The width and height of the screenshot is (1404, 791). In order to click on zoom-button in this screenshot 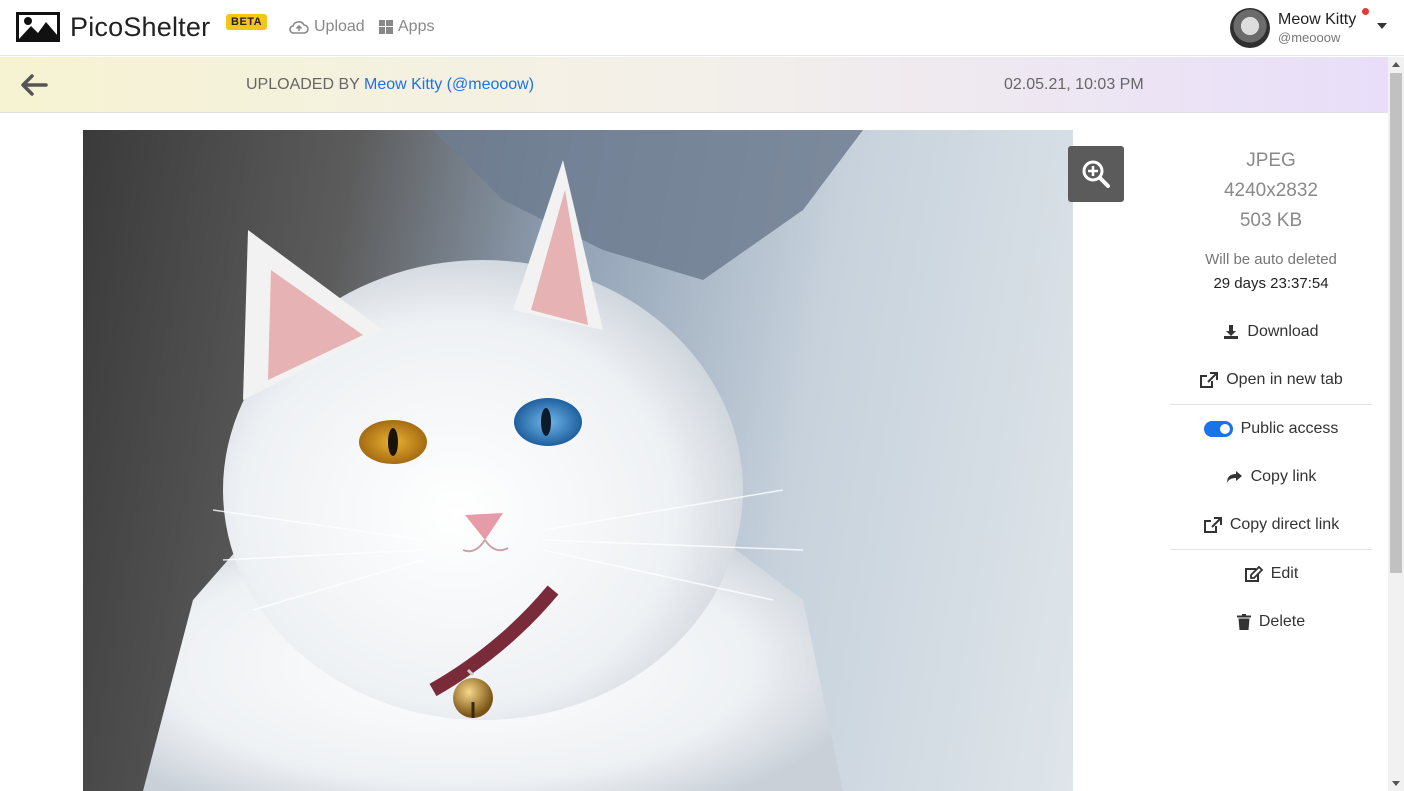, I will do `click(1096, 174)`.